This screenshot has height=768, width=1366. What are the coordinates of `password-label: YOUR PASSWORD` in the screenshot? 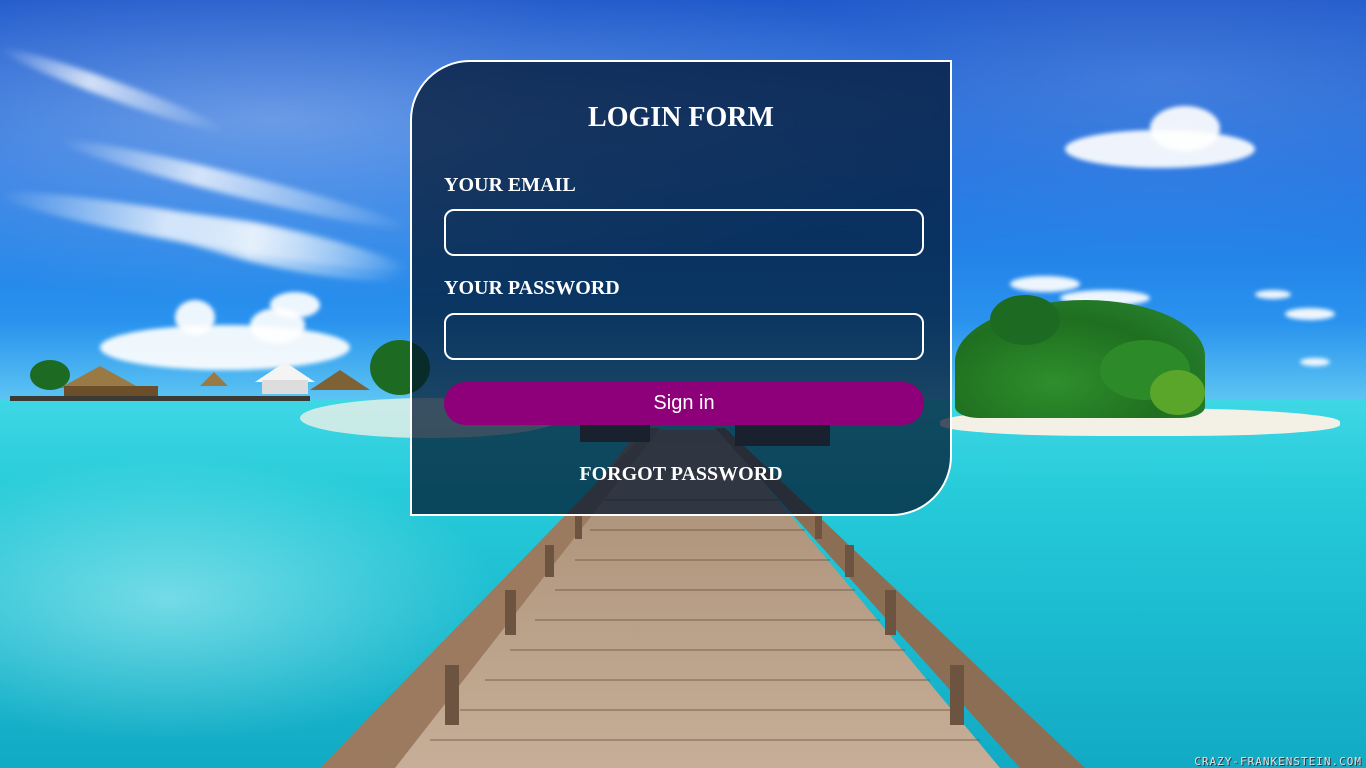 It's located at (532, 288).